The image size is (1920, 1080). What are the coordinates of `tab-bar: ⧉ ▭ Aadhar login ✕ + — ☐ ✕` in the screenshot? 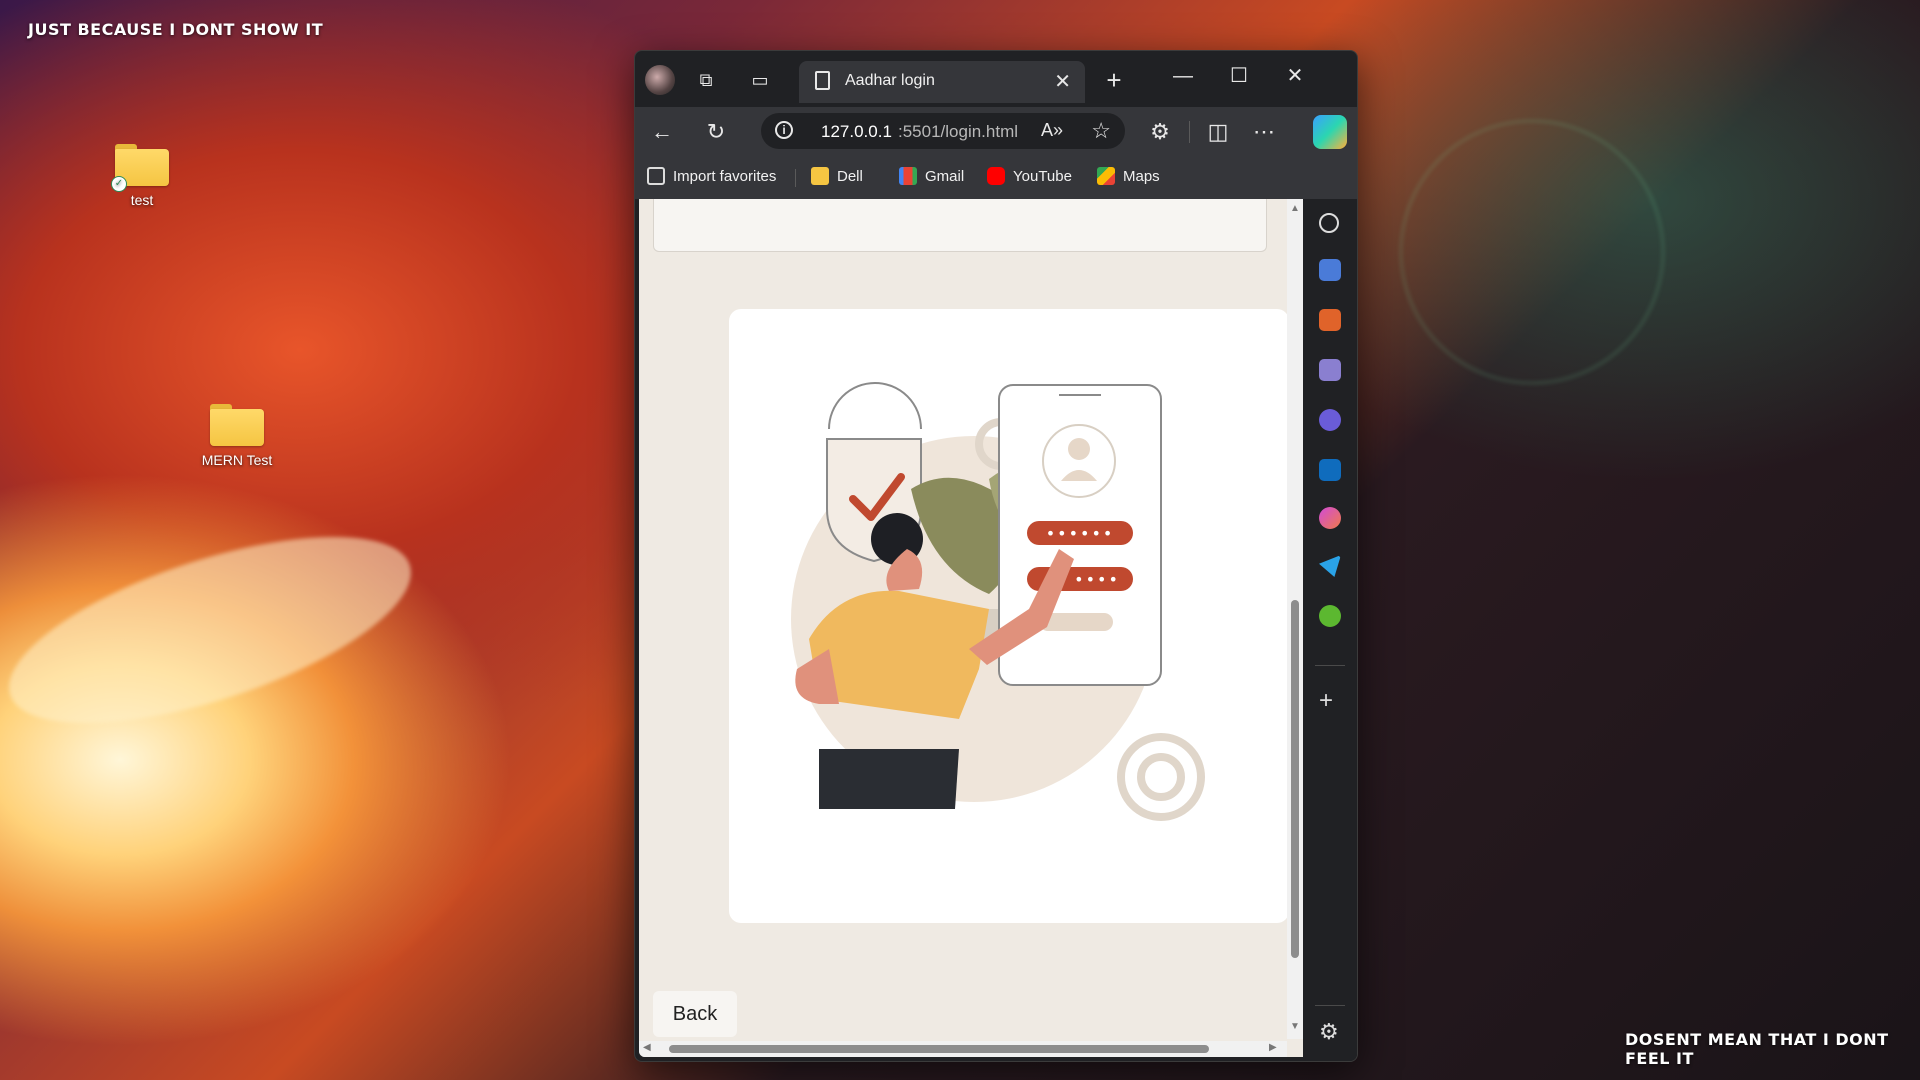 It's located at (996, 79).